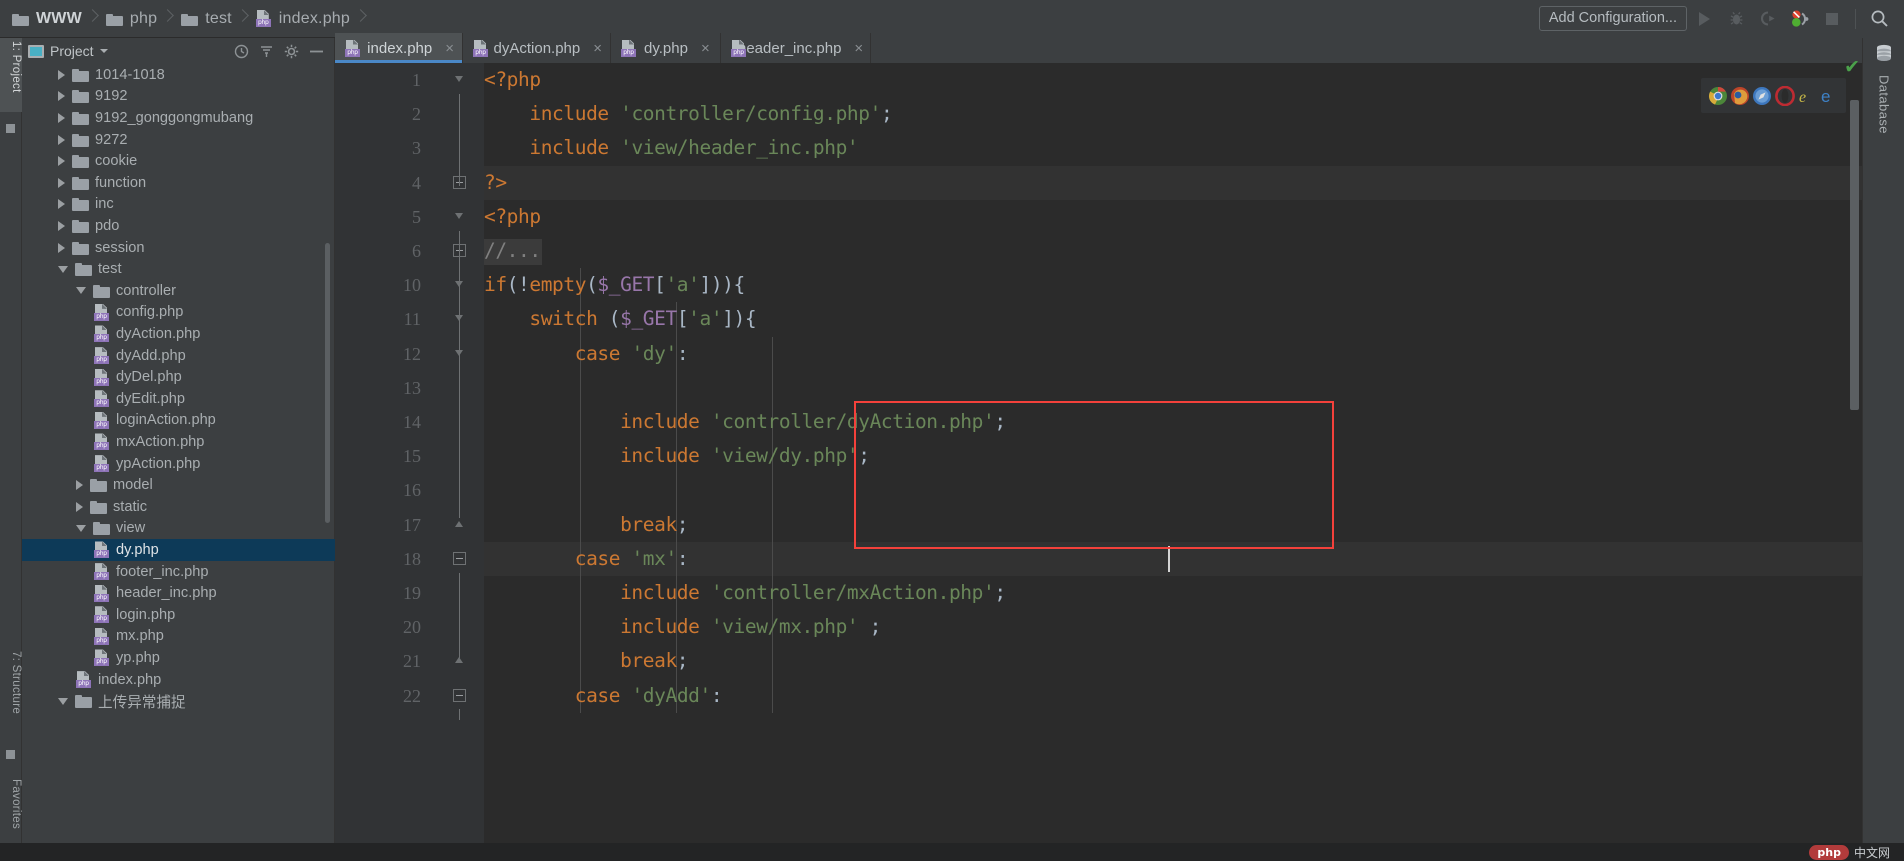  Describe the element at coordinates (11, 814) in the screenshot. I see `rail-tab-favorites: Favorites` at that location.